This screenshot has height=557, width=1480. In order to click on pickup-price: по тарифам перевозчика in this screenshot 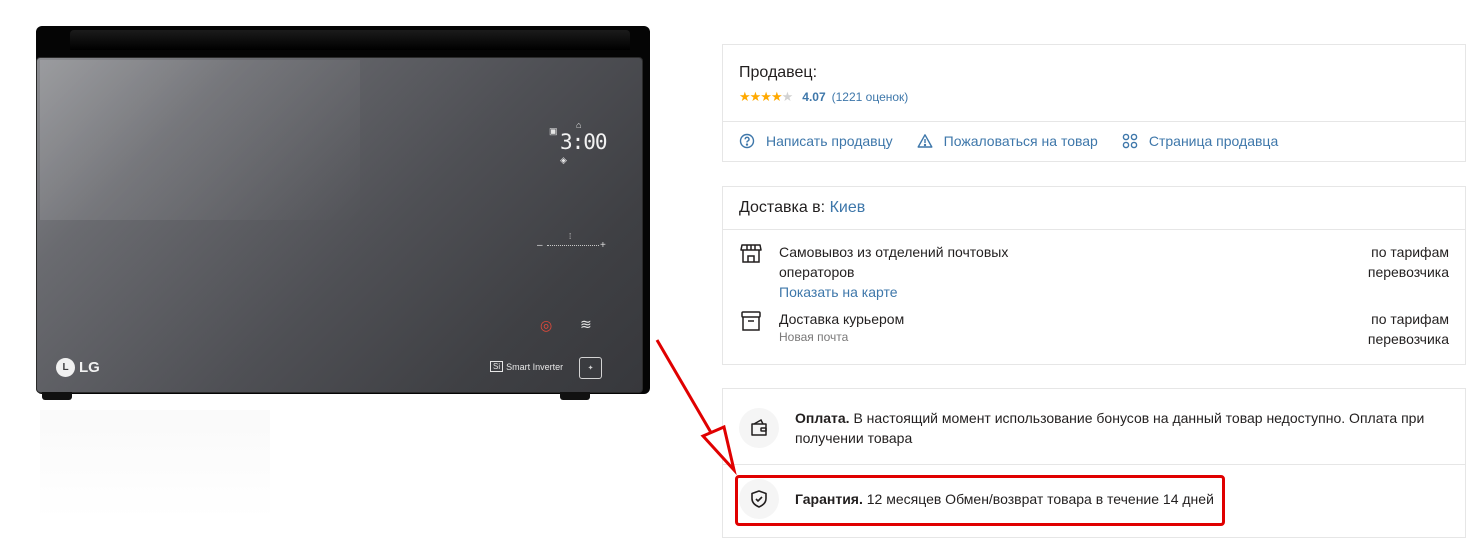, I will do `click(1408, 262)`.